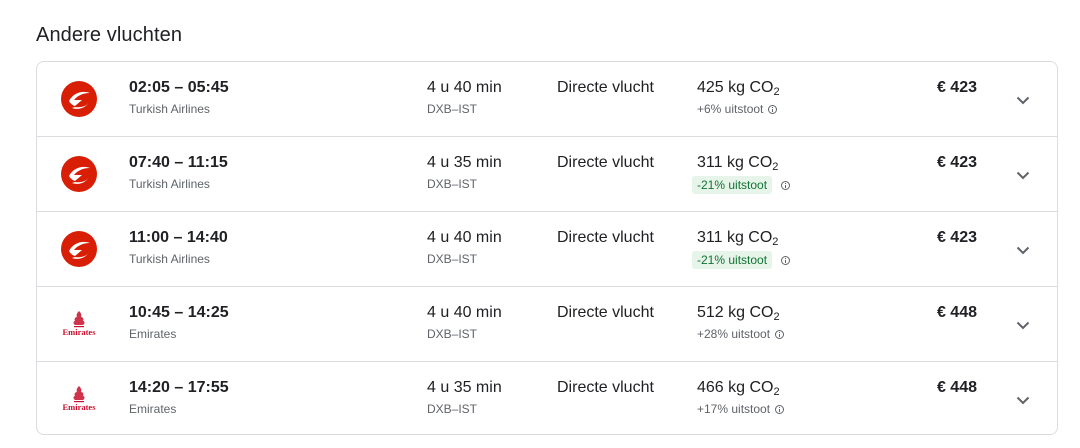  Describe the element at coordinates (730, 109) in the screenshot. I see `emissions-label: +6% uitstoot` at that location.